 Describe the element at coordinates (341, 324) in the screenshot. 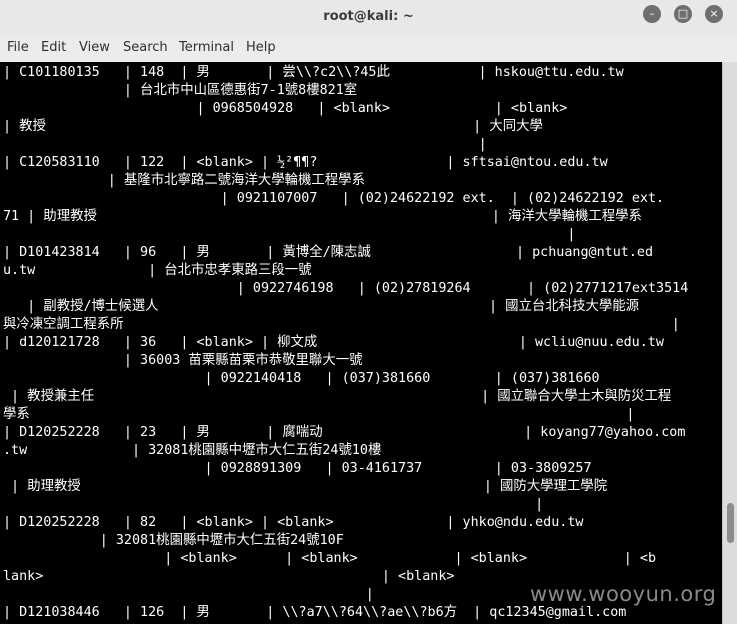

I see `terminal-line: 與冷凍空調工程系所 |` at that location.